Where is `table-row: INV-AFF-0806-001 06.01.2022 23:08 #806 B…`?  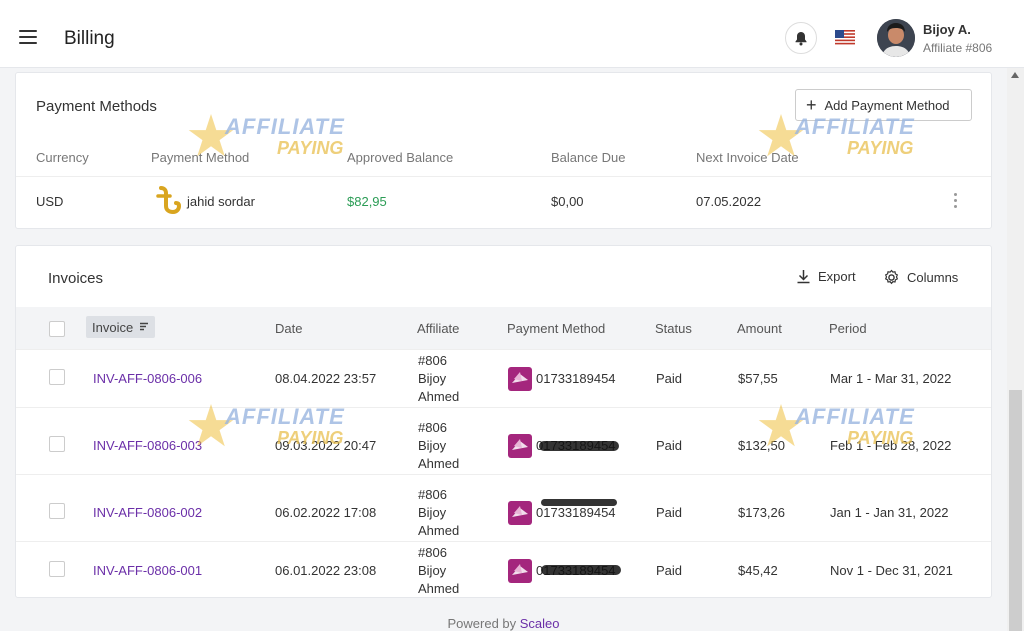 table-row: INV-AFF-0806-001 06.01.2022 23:08 #806 B… is located at coordinates (503, 569).